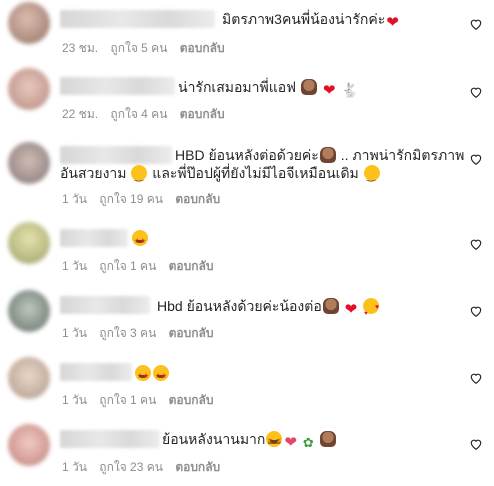 This screenshot has width=494, height=486. Describe the element at coordinates (274, 441) in the screenshot. I see `laughing-emoji` at that location.